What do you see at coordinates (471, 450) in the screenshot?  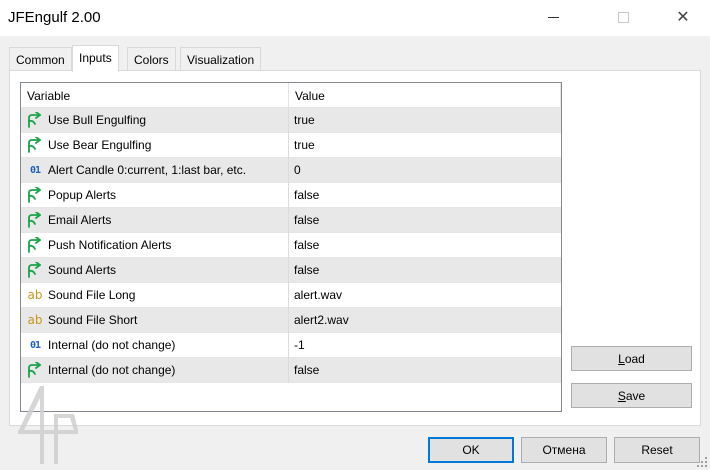 I see `ok-button: OK` at bounding box center [471, 450].